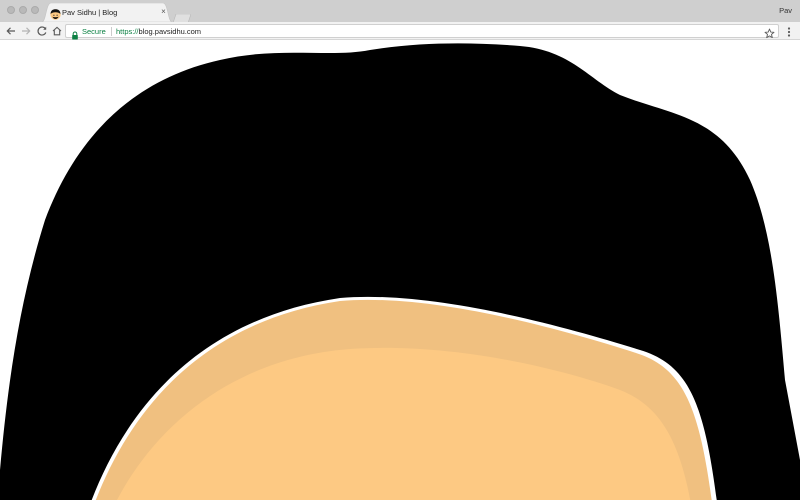 The width and height of the screenshot is (800, 500). What do you see at coordinates (400, 12) in the screenshot?
I see `tab-strip: Pav Sidhu | Blog × Pav` at bounding box center [400, 12].